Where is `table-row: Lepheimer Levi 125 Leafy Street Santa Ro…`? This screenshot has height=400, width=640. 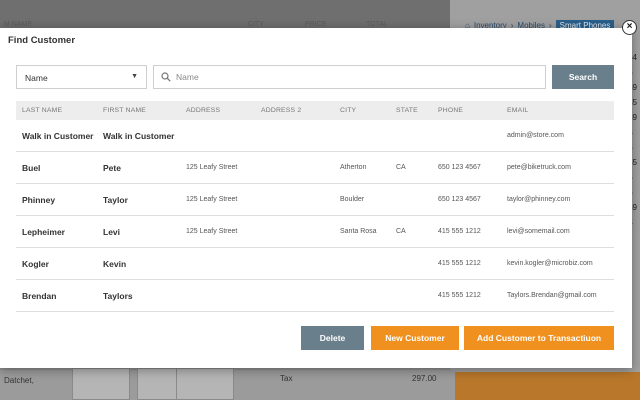 table-row: Lepheimer Levi 125 Leafy Street Santa Ro… is located at coordinates (315, 232).